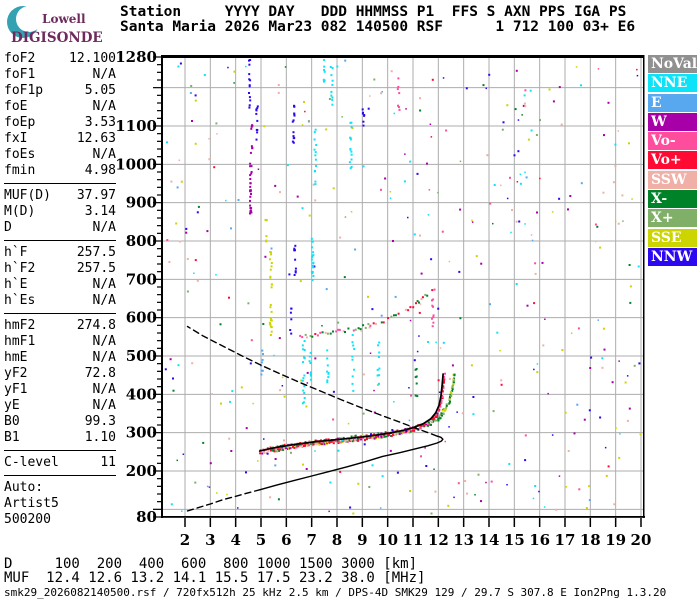  What do you see at coordinates (286, 540) in the screenshot?
I see `x-tick-label: 6` at bounding box center [286, 540].